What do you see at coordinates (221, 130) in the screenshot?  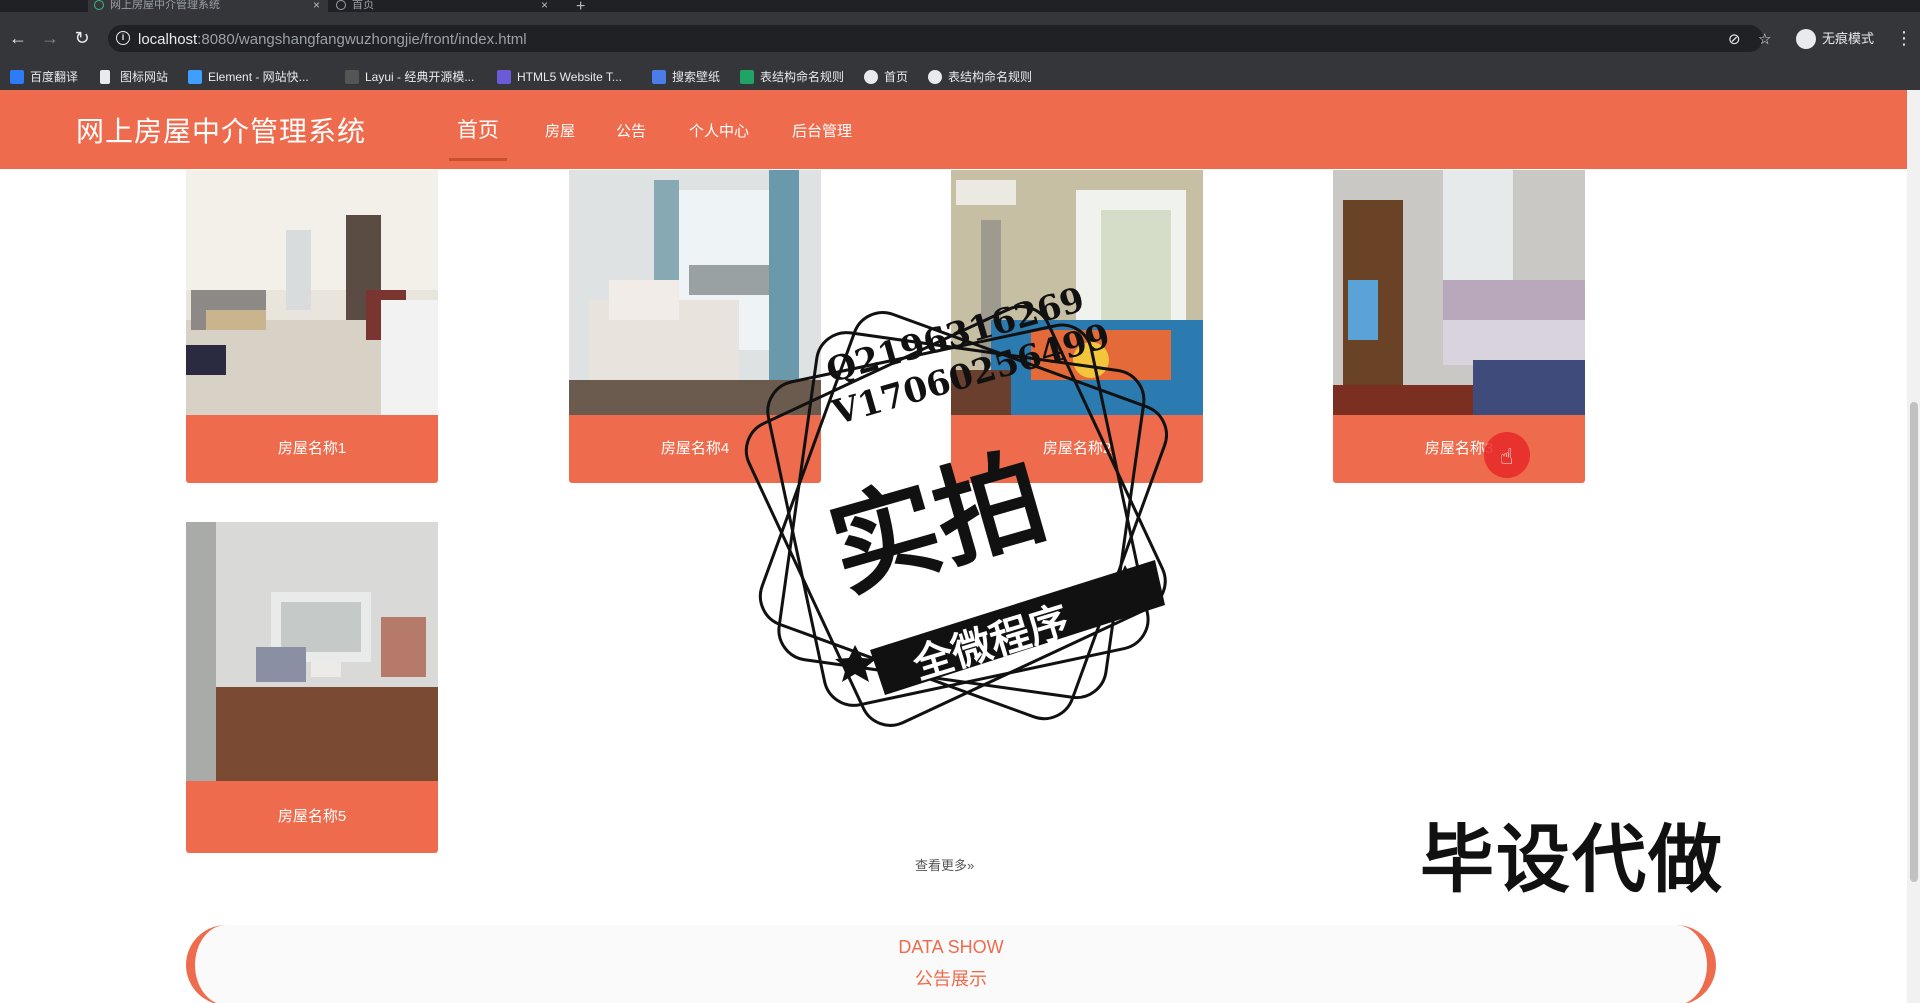 I see `site-brand: 网上房屋中介管理系统` at bounding box center [221, 130].